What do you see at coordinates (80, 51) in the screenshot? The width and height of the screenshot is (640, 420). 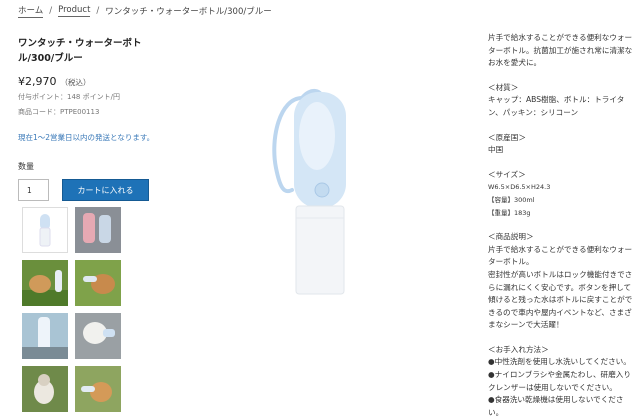 I see `product-title: ワンタッチ・ウォーターボトル/300/ブルー` at bounding box center [80, 51].